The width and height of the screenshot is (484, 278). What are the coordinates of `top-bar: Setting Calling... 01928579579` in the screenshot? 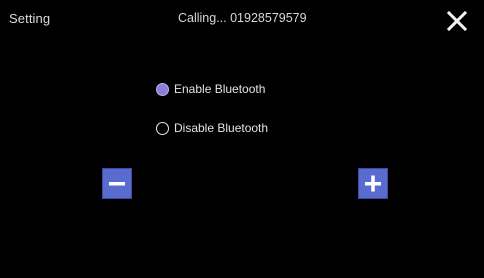 It's located at (242, 20).